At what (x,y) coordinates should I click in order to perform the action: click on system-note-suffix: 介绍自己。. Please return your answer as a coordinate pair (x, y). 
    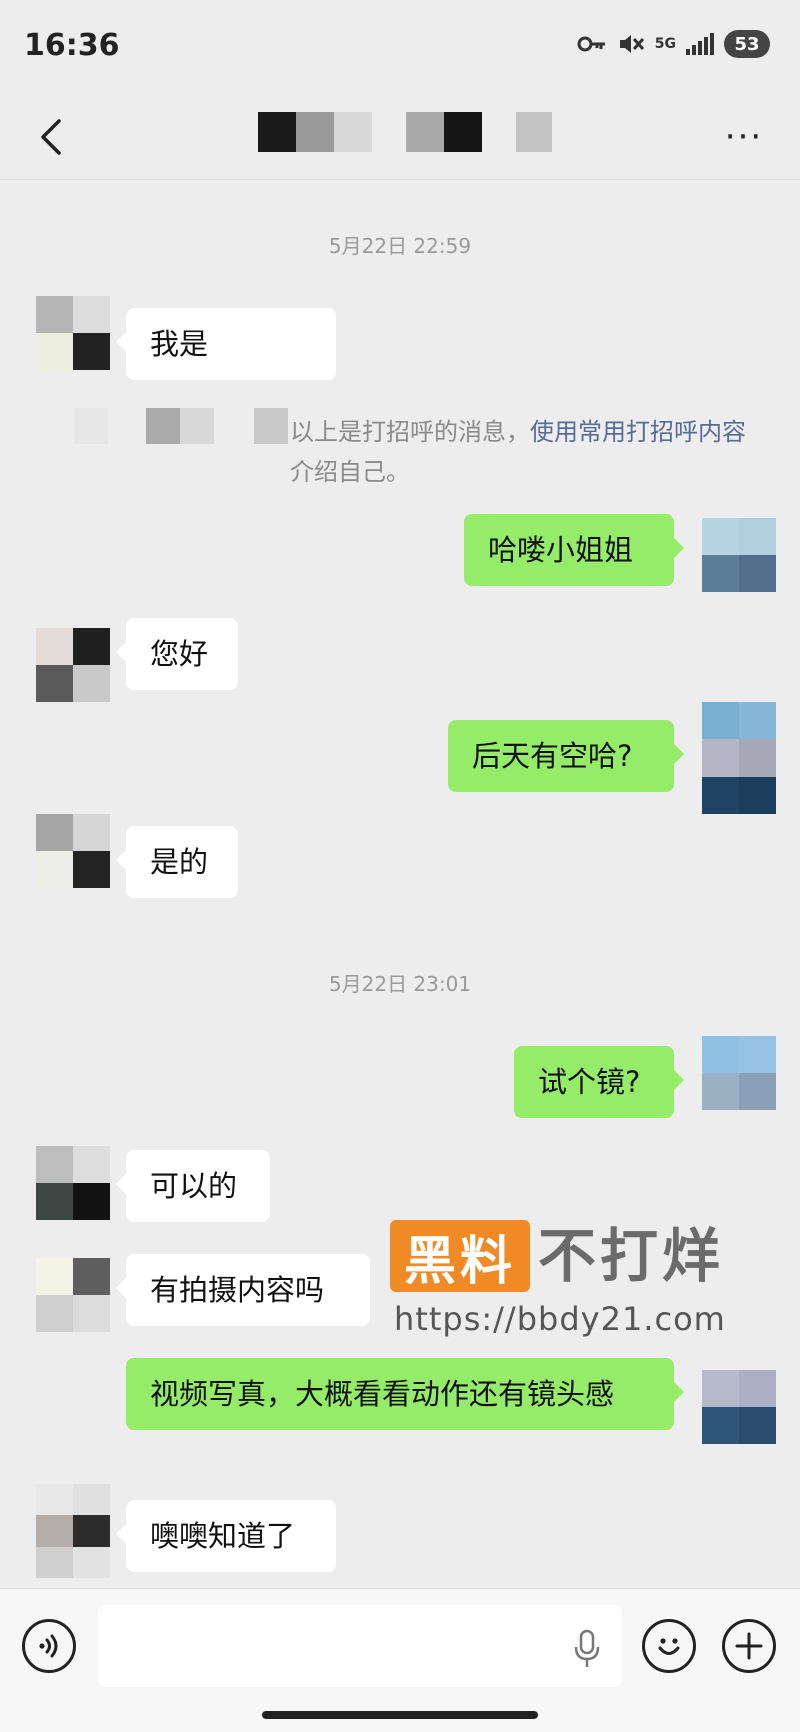
    Looking at the image, I should click on (350, 472).